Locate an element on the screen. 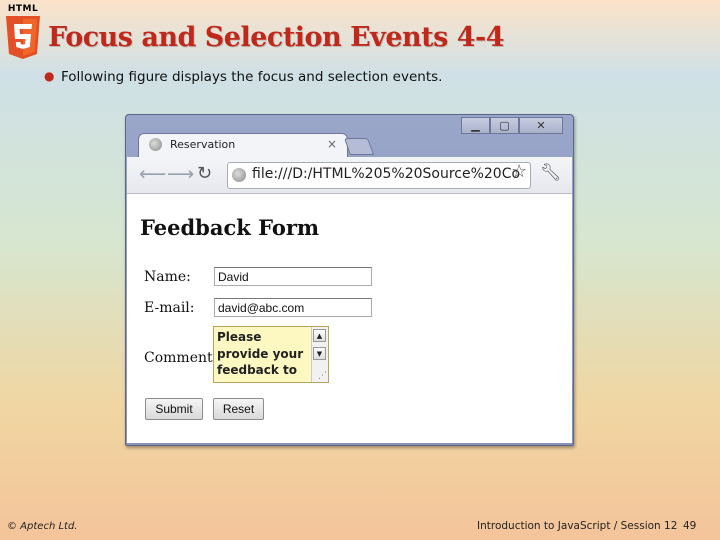 Image resolution: width=720 pixels, height=540 pixels. name-input: David is located at coordinates (293, 276).